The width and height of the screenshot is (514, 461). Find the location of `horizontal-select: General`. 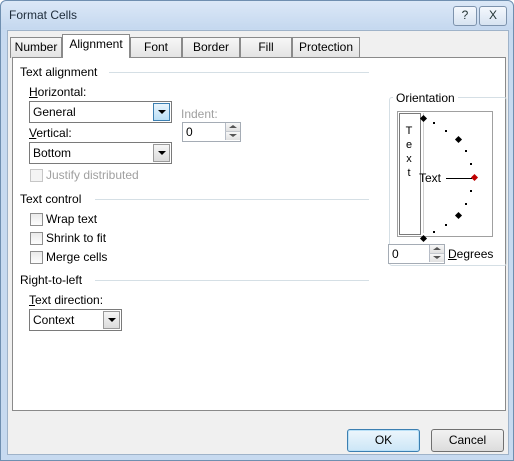

horizontal-select: General is located at coordinates (100, 112).